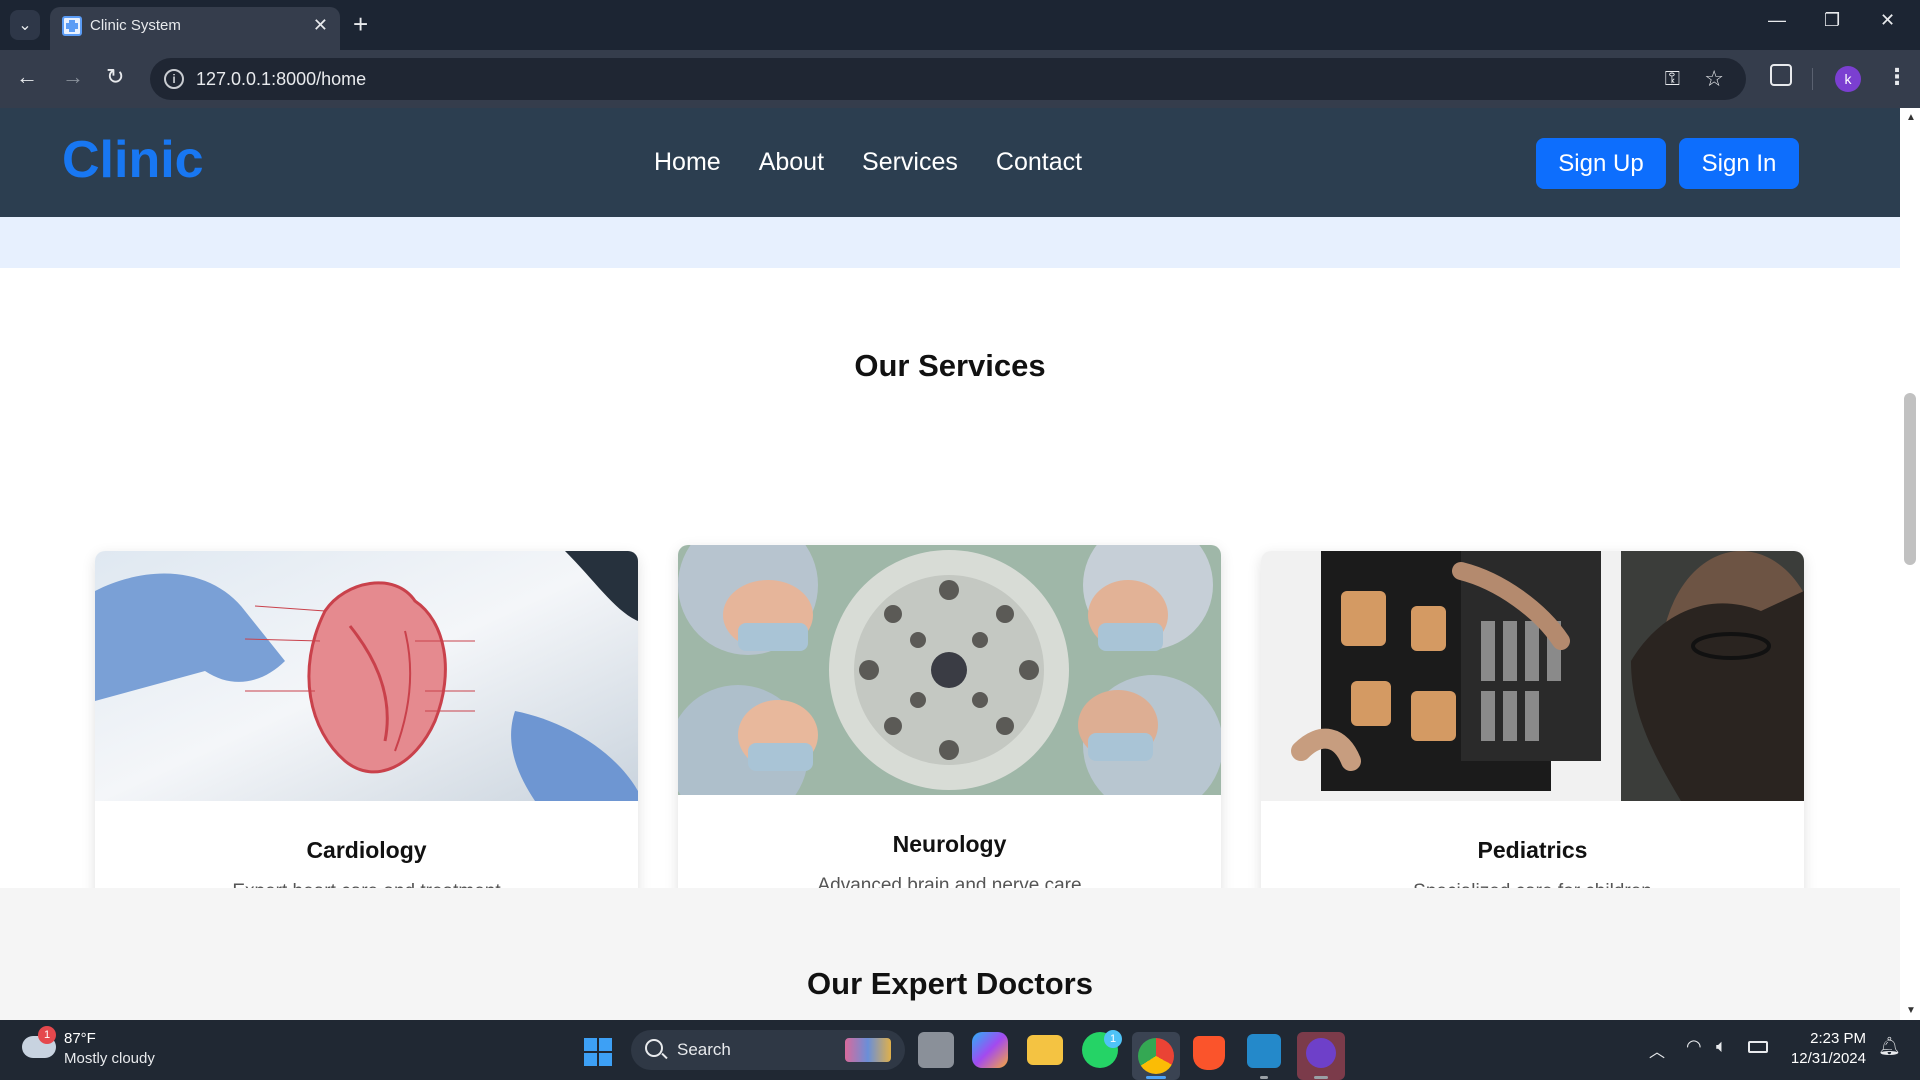 This screenshot has height=1080, width=1920. Describe the element at coordinates (1911, 117) in the screenshot. I see `scroll-up-arrow-icon: ▲` at that location.